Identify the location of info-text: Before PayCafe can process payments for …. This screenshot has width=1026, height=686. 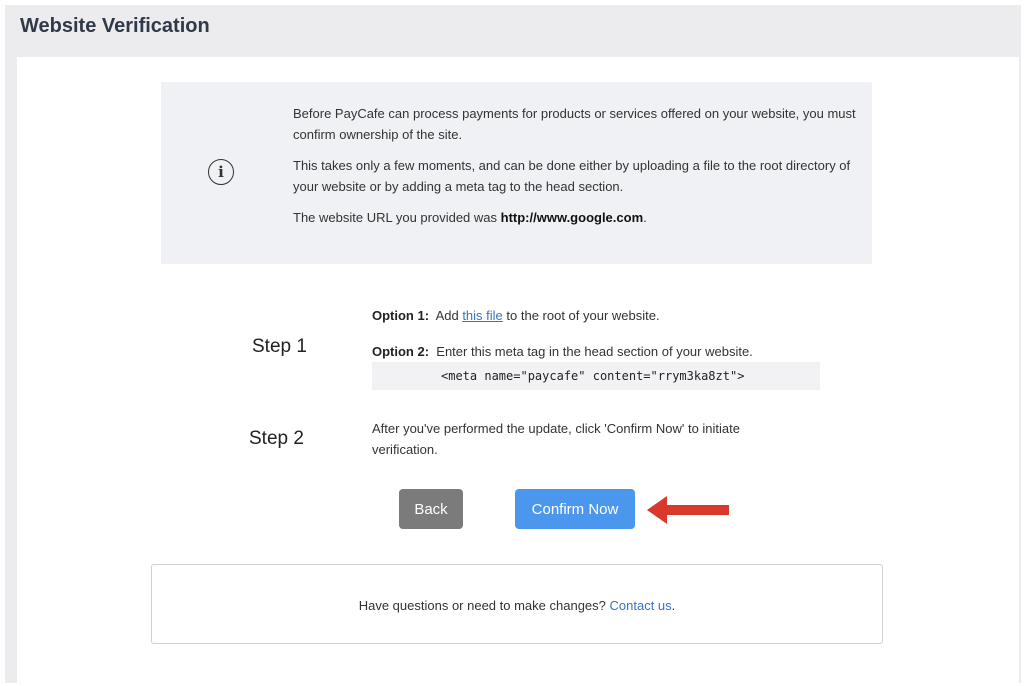
(580, 170).